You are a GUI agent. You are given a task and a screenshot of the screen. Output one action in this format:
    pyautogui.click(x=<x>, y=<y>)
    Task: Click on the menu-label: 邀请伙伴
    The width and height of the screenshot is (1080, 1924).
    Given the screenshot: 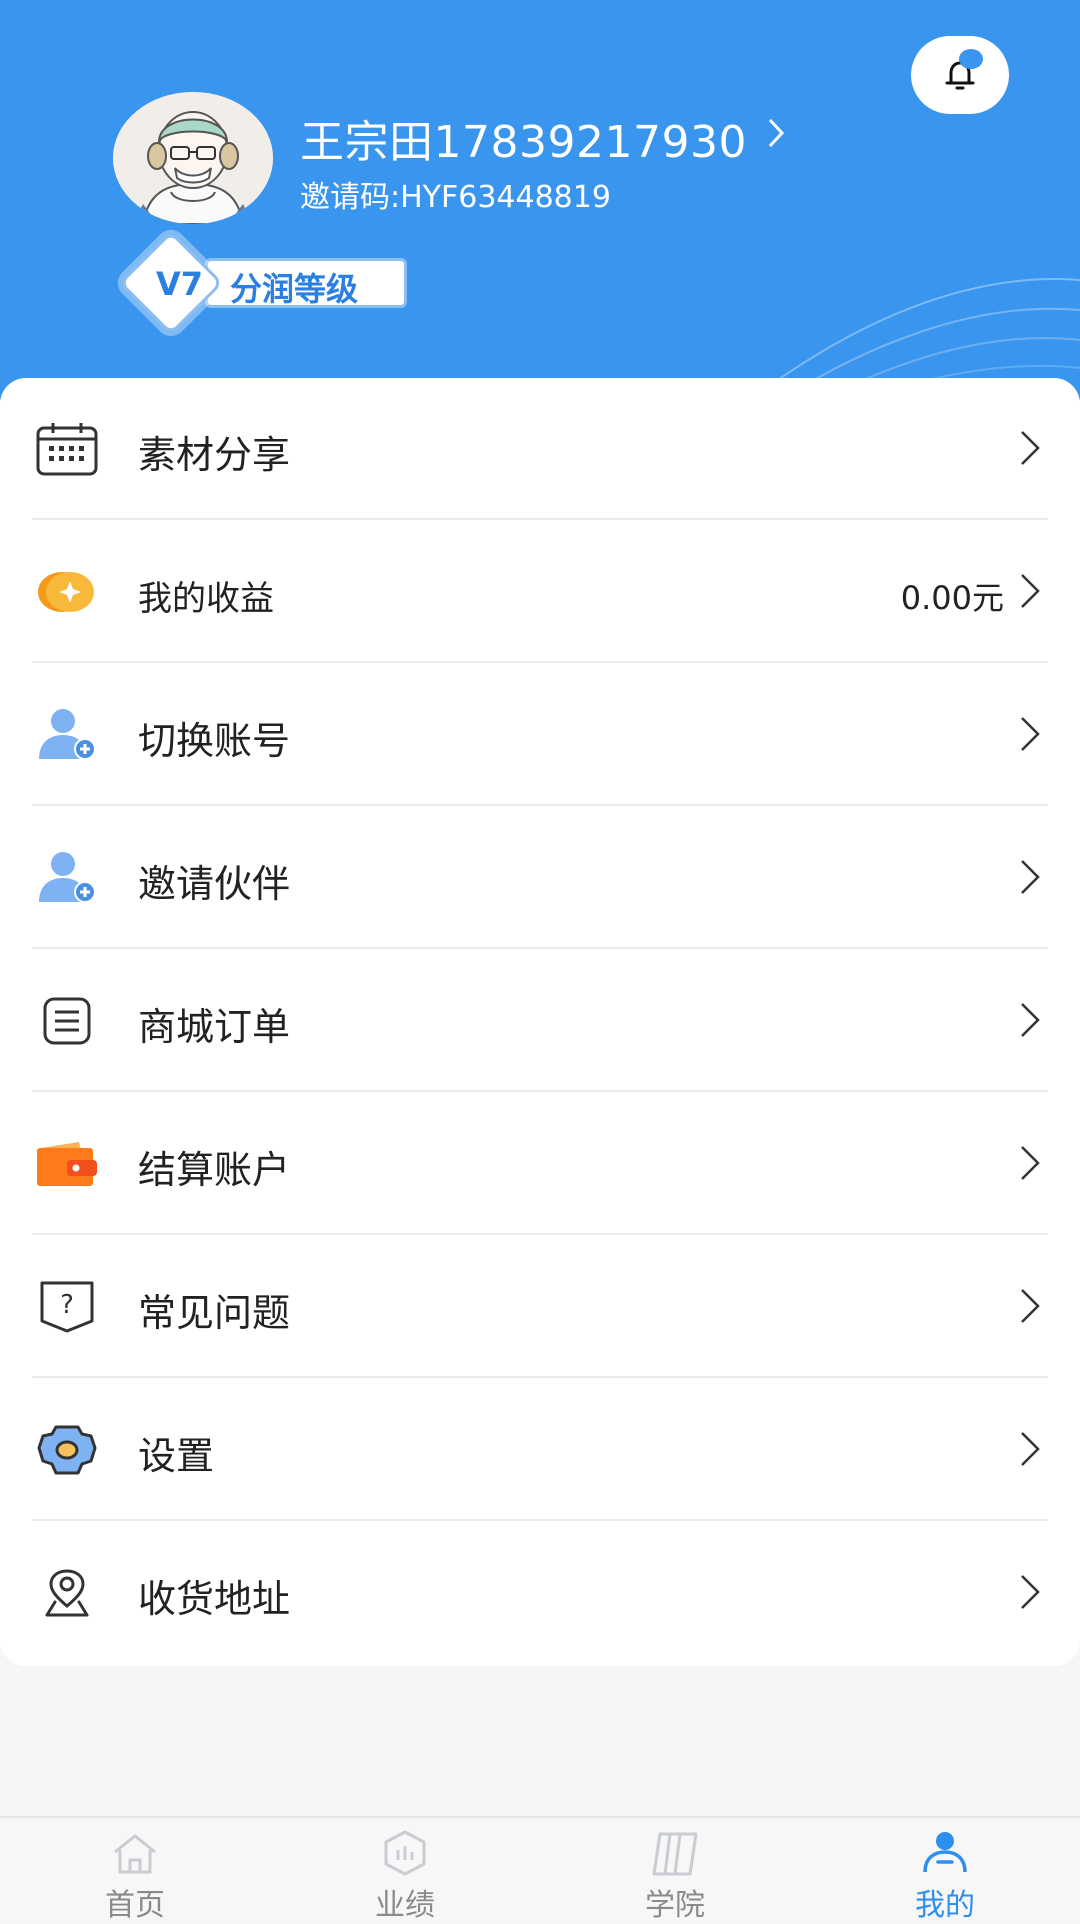 What is the action you would take?
    pyautogui.click(x=214, y=884)
    